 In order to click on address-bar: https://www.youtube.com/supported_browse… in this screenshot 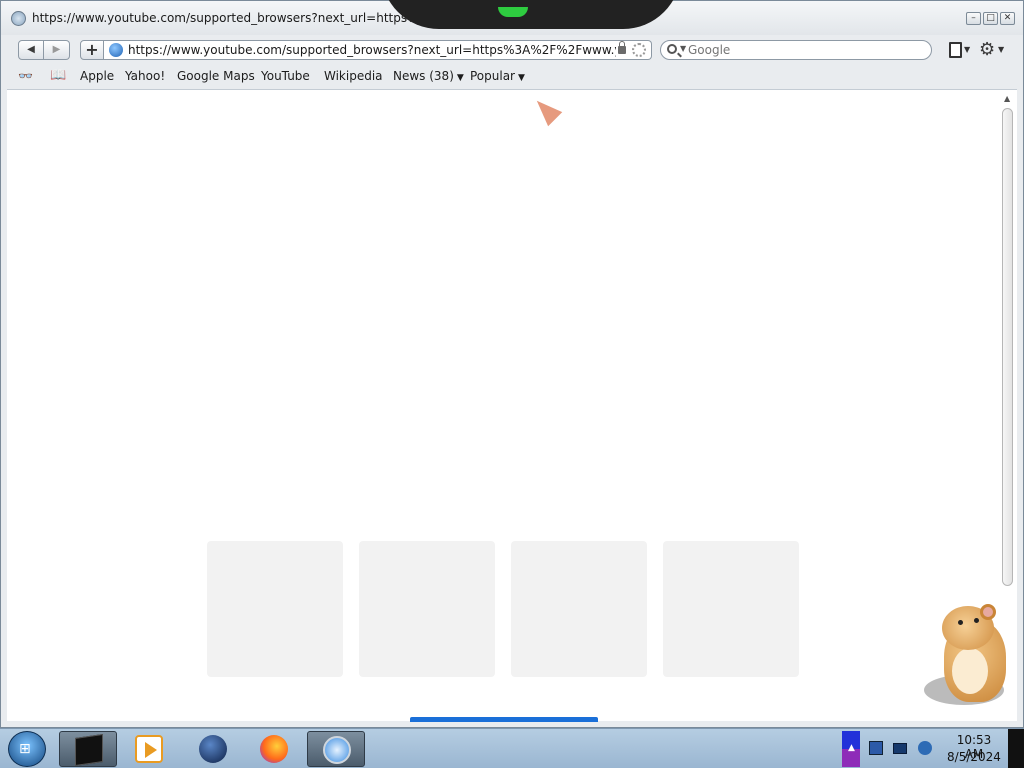, I will do `click(378, 50)`.